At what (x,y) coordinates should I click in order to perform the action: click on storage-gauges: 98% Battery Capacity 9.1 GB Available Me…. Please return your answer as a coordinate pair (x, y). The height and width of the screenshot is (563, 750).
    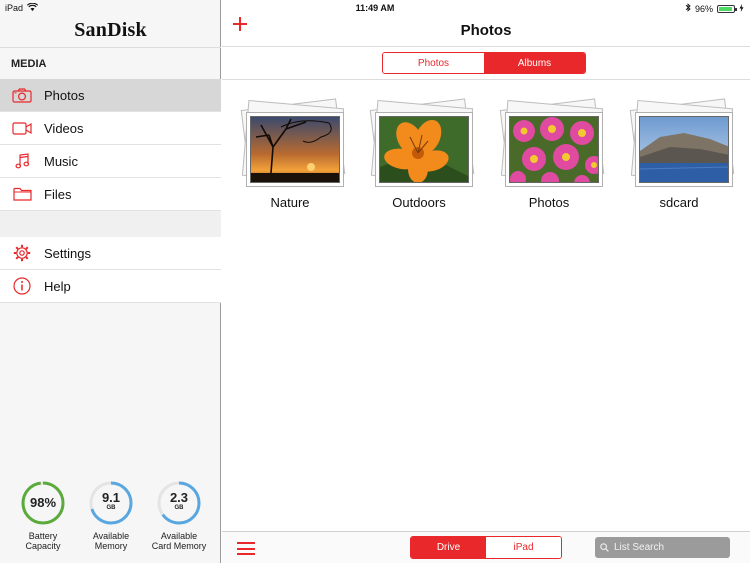
    Looking at the image, I should click on (110, 515).